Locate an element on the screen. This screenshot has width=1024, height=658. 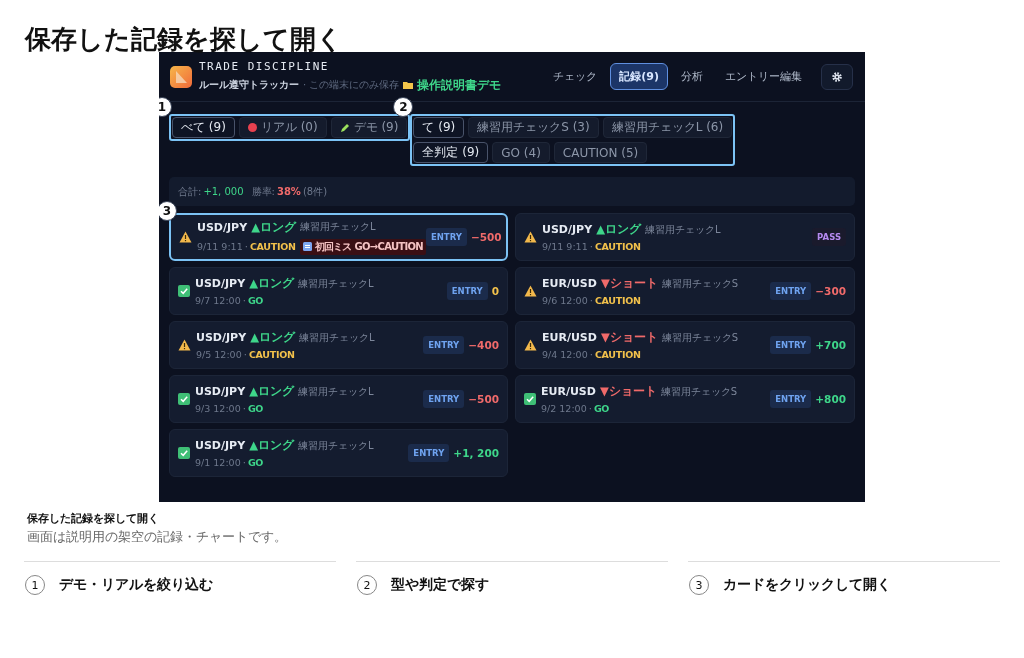
callout-number: 2 is located at coordinates (403, 107).